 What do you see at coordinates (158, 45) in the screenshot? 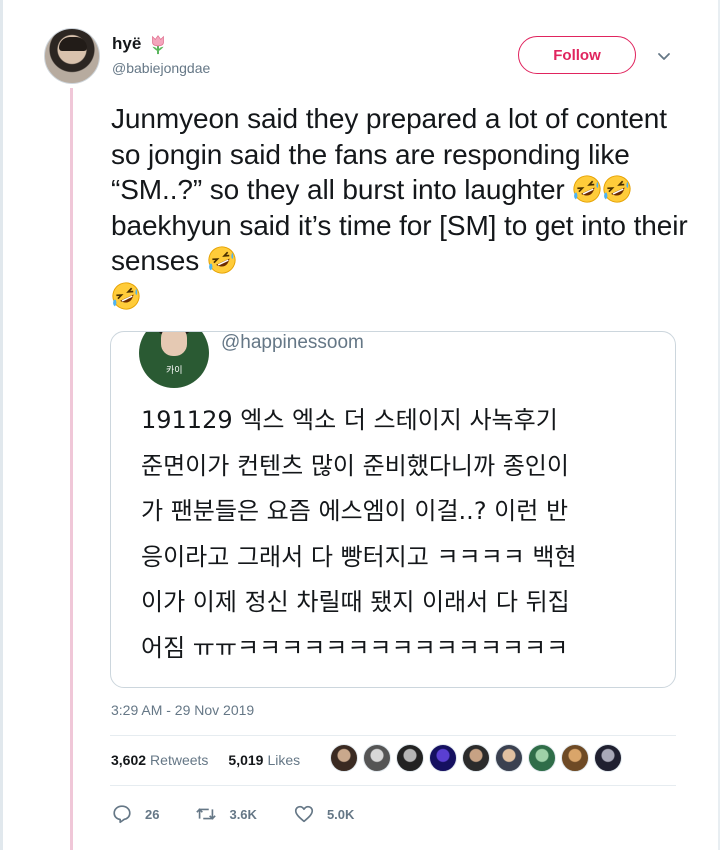
I see `tulip-icon` at bounding box center [158, 45].